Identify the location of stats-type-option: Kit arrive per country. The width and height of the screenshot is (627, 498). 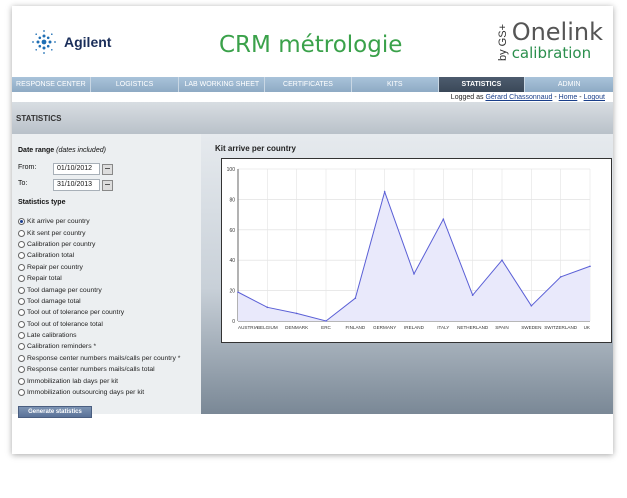
(99, 221).